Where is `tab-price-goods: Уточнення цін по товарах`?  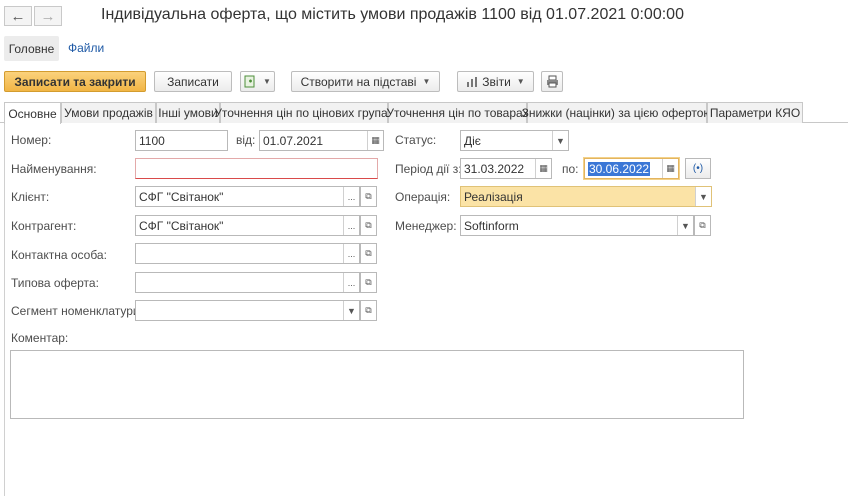
tab-price-goods: Уточнення цін по товарах is located at coordinates (457, 112).